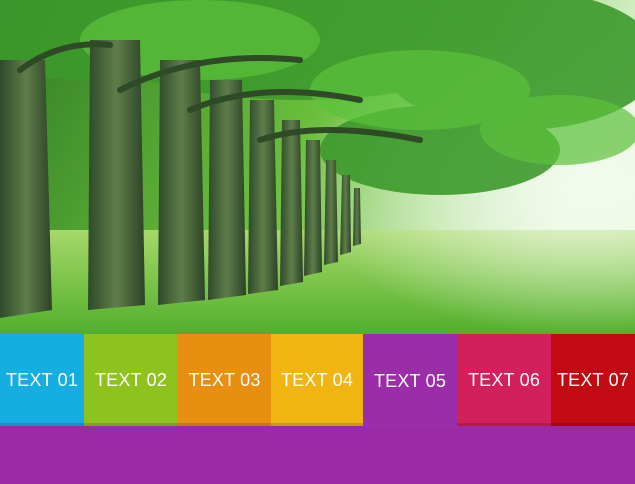  What do you see at coordinates (317, 456) in the screenshot?
I see `content-panel` at bounding box center [317, 456].